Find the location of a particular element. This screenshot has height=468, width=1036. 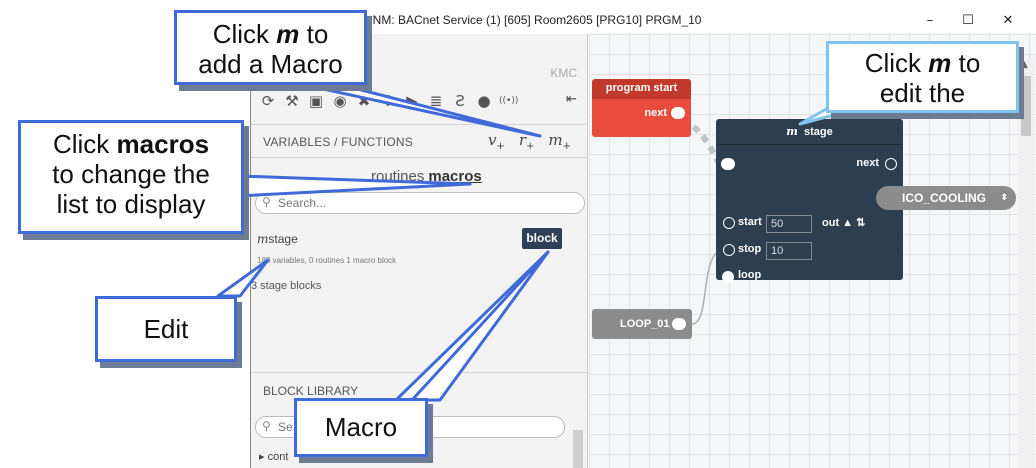

r-icon: ● is located at coordinates (484, 101).